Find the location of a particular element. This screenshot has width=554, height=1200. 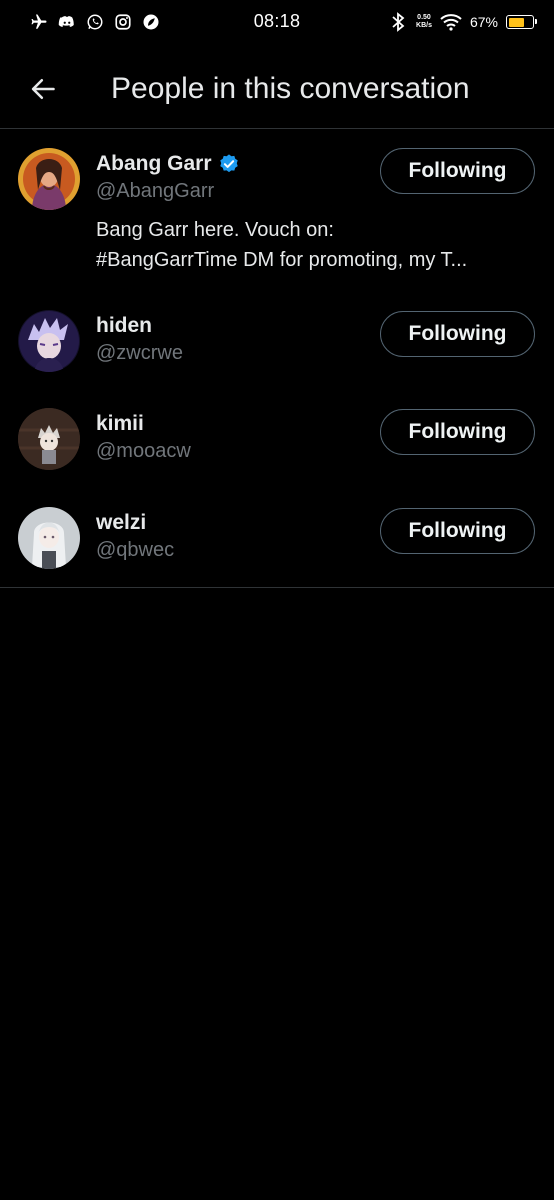

display-name: kimii is located at coordinates (120, 423).